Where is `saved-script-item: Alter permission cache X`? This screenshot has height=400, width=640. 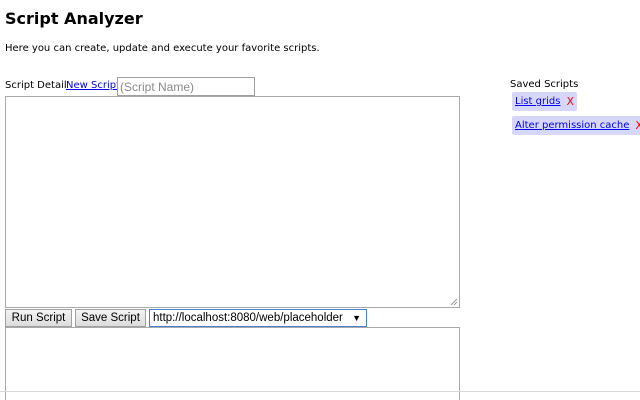
saved-script-item: Alter permission cache X is located at coordinates (576, 125).